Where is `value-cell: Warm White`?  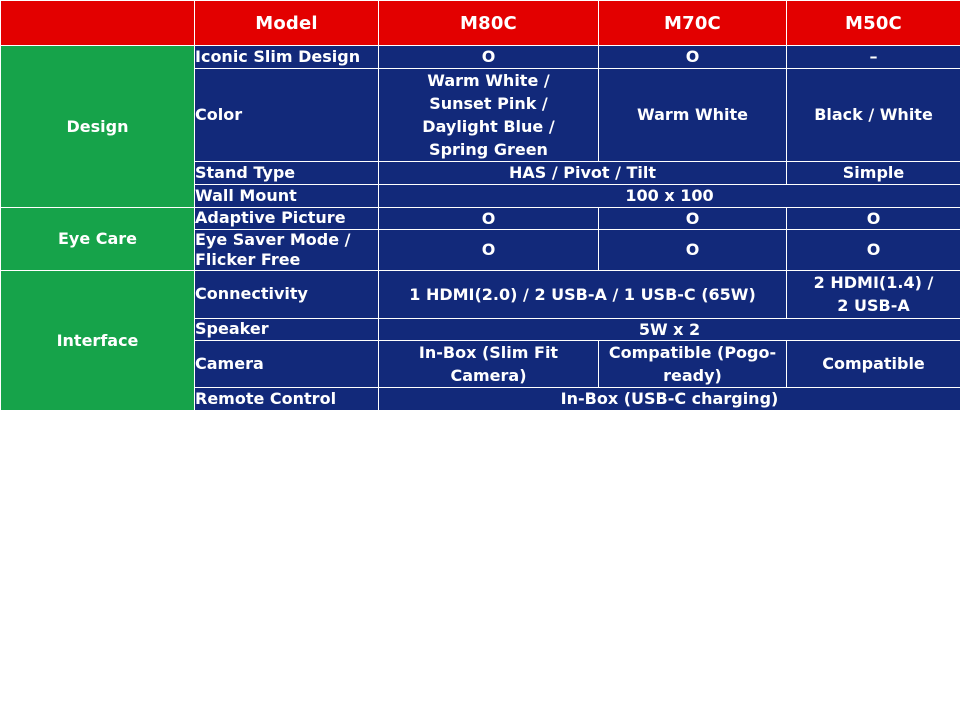 value-cell: Warm White is located at coordinates (692, 115).